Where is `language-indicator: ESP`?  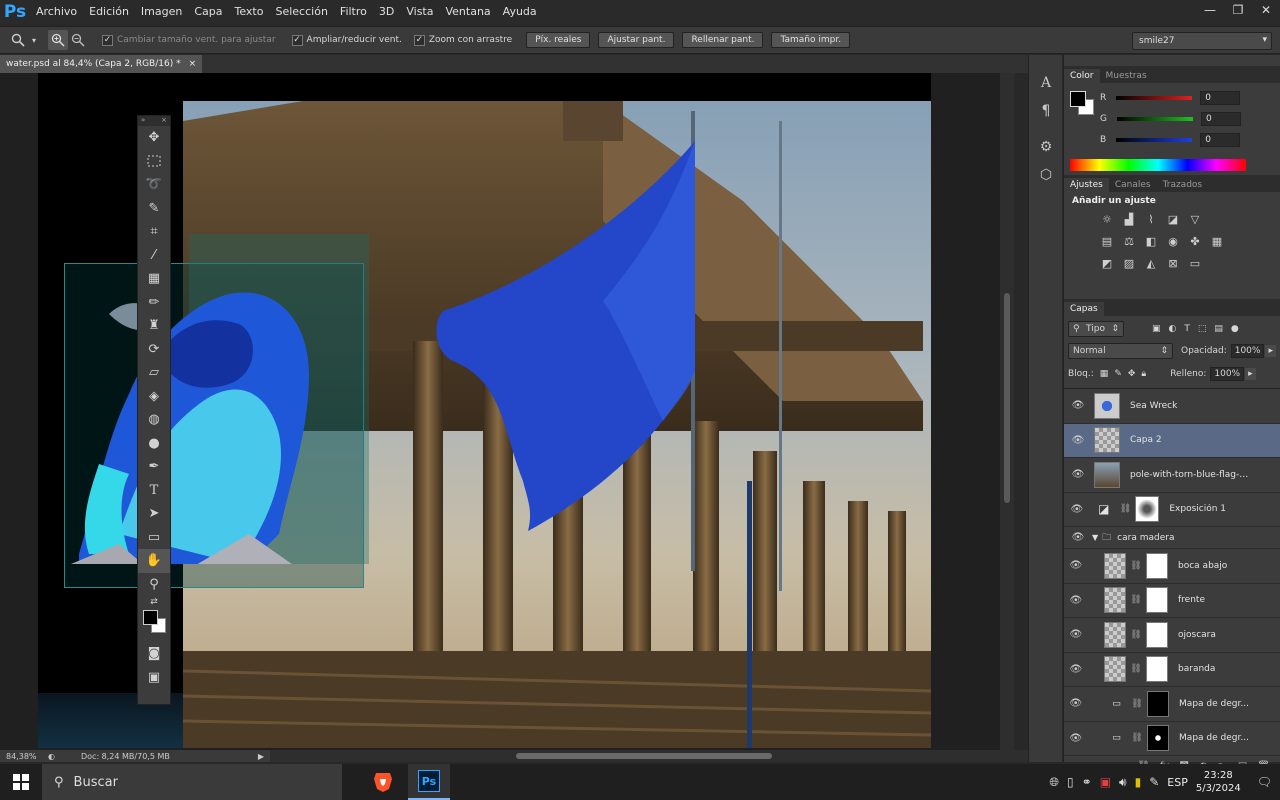
language-indicator: ESP is located at coordinates (1177, 782).